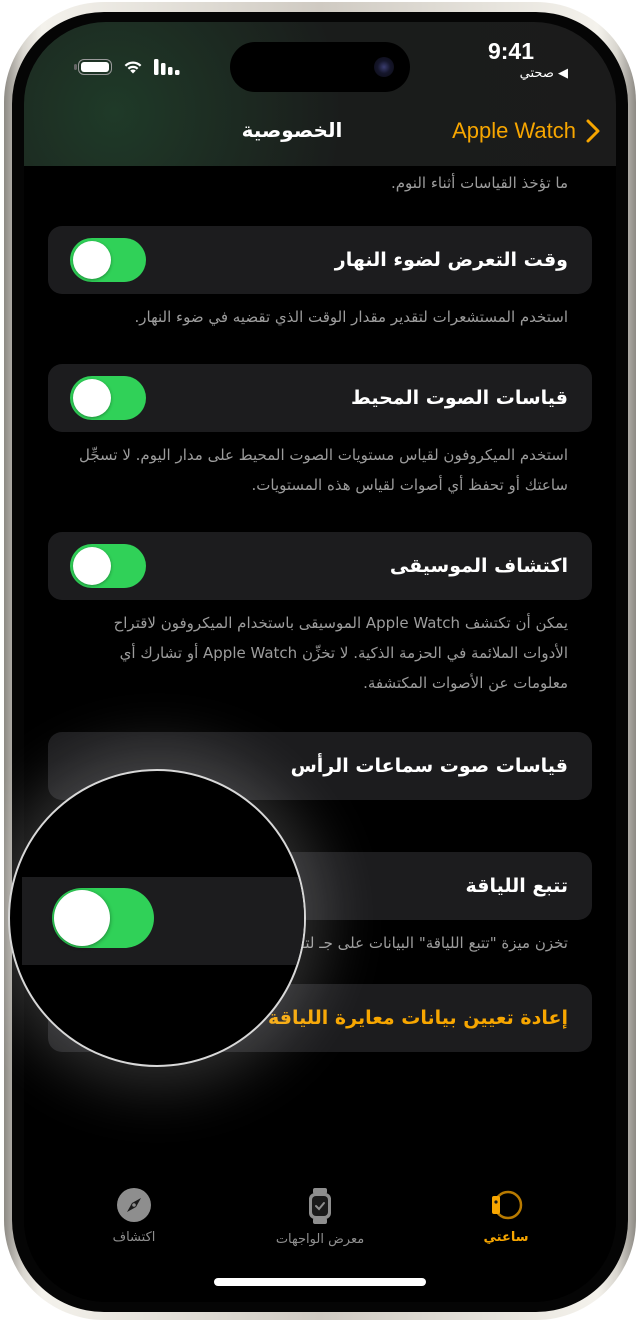  Describe the element at coordinates (320, 67) in the screenshot. I see `dynamic-island` at that location.